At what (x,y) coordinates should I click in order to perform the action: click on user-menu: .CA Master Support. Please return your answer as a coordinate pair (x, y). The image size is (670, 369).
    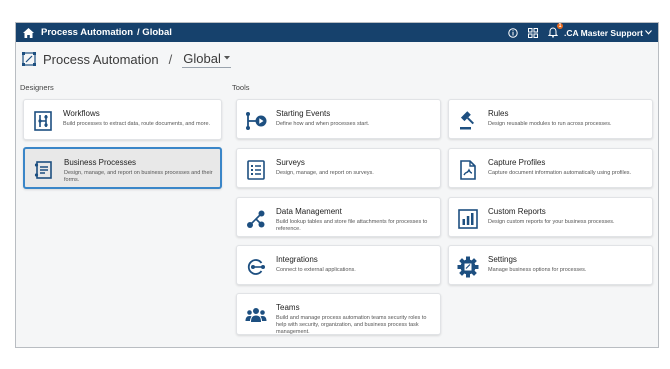
    Looking at the image, I should click on (608, 33).